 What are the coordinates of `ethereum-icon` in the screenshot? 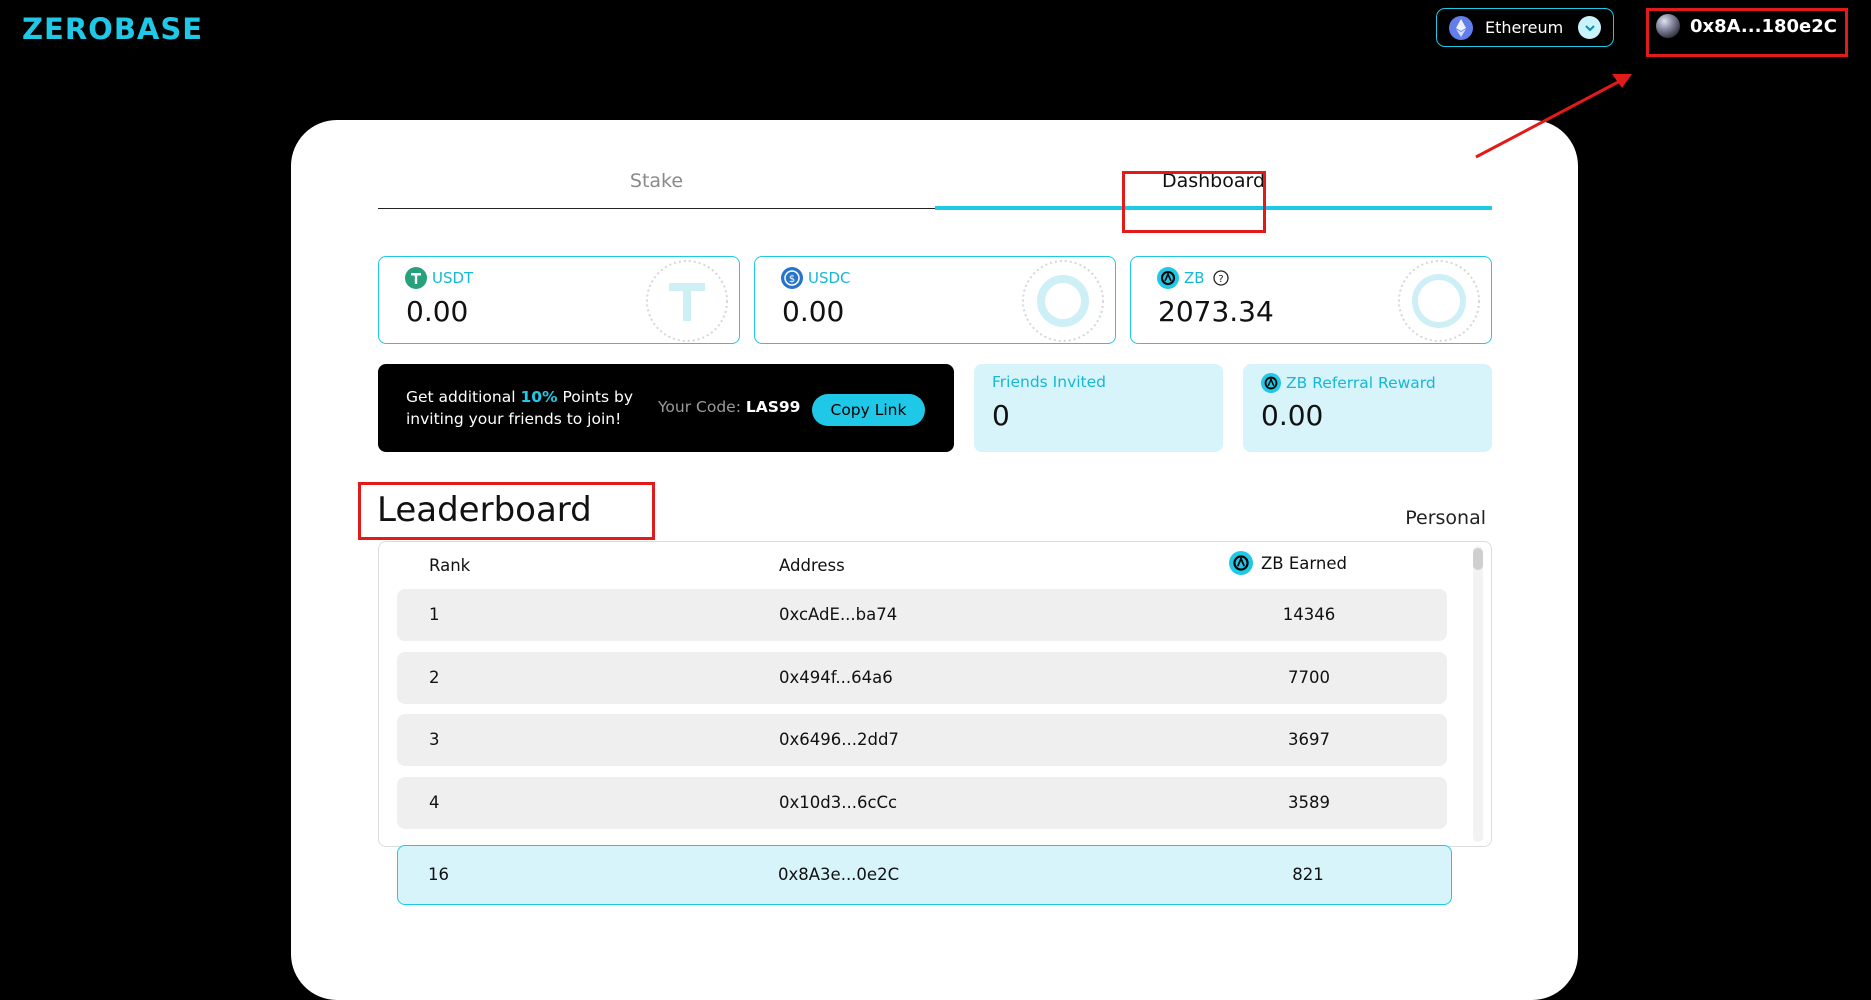 It's located at (1461, 27).